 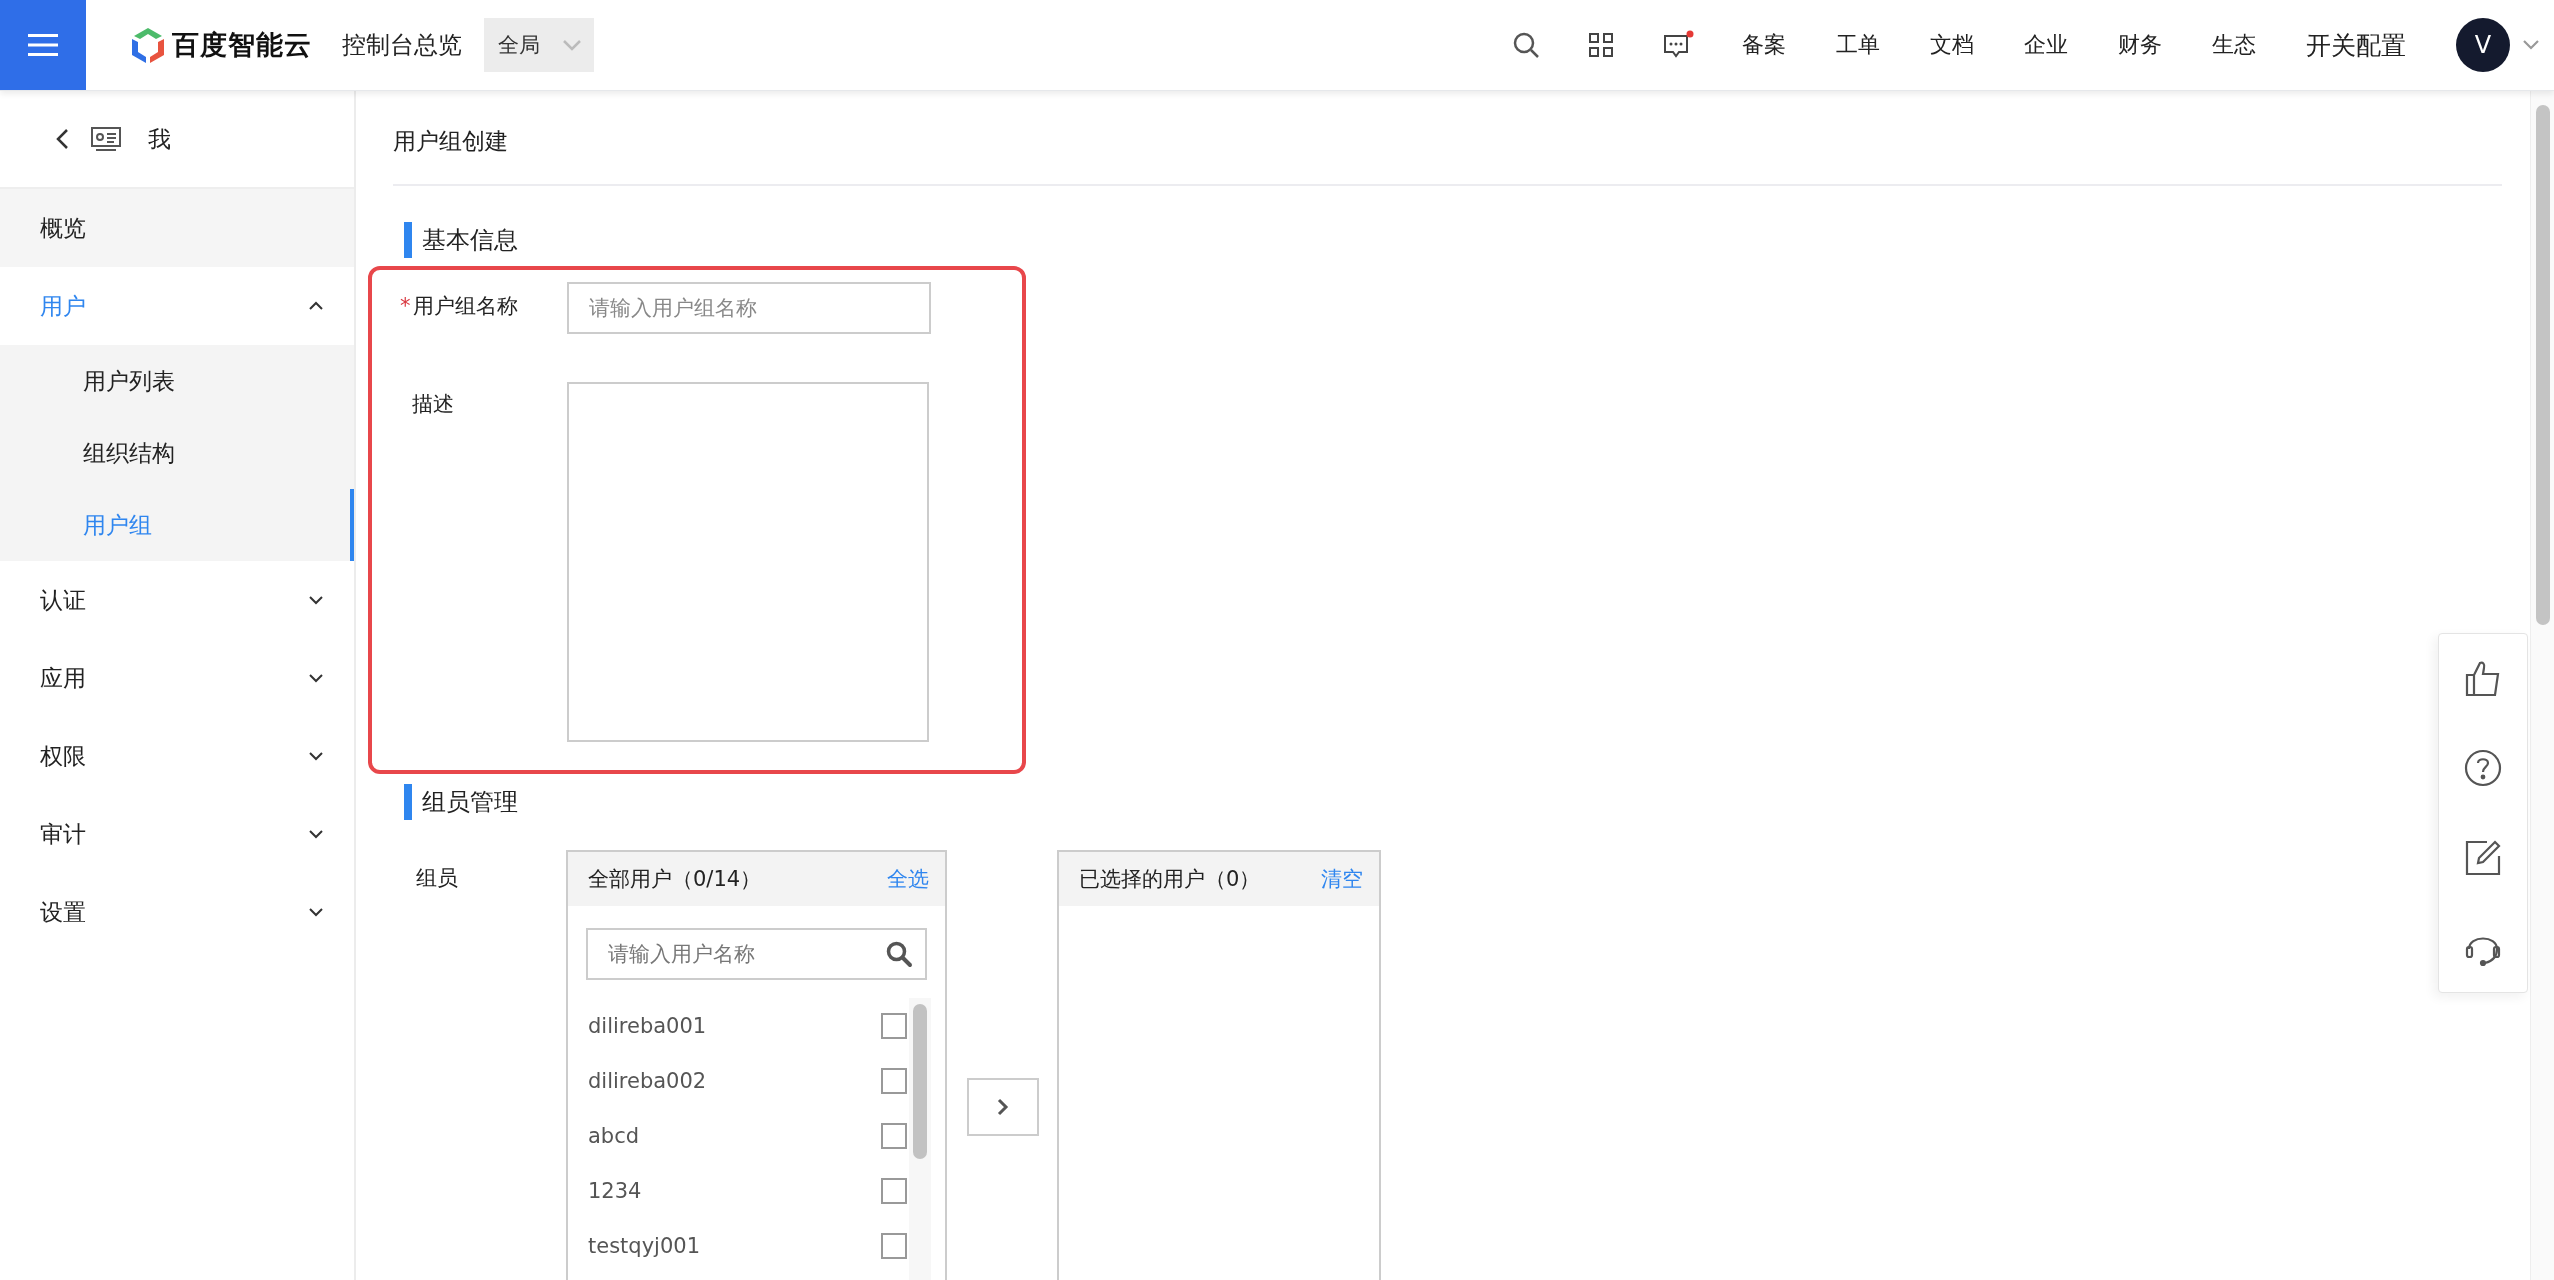 What do you see at coordinates (2542, 685) in the screenshot?
I see `page-scrollbar` at bounding box center [2542, 685].